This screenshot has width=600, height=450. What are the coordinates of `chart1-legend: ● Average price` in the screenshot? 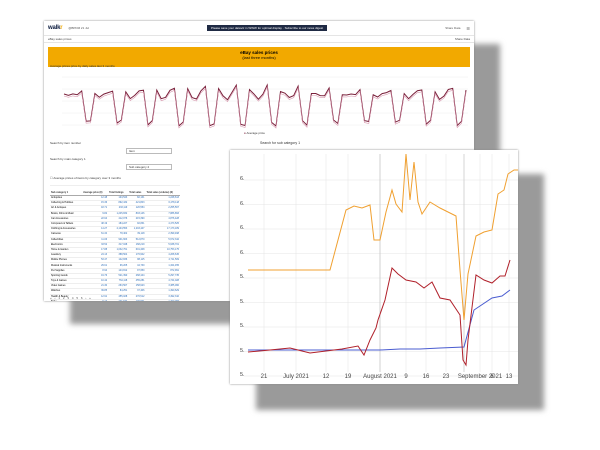 It's located at (254, 133).